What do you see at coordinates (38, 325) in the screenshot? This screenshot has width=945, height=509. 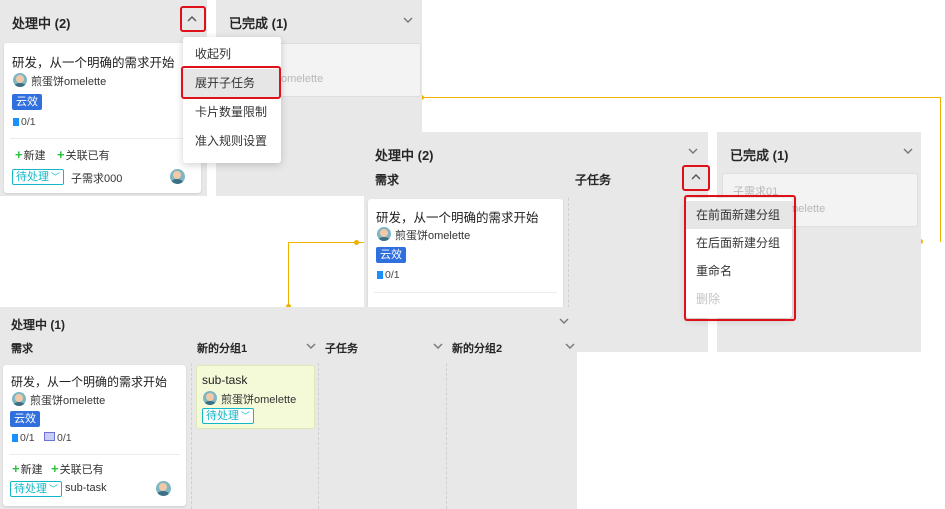 I see `column-title: 处理中 (1)` at bounding box center [38, 325].